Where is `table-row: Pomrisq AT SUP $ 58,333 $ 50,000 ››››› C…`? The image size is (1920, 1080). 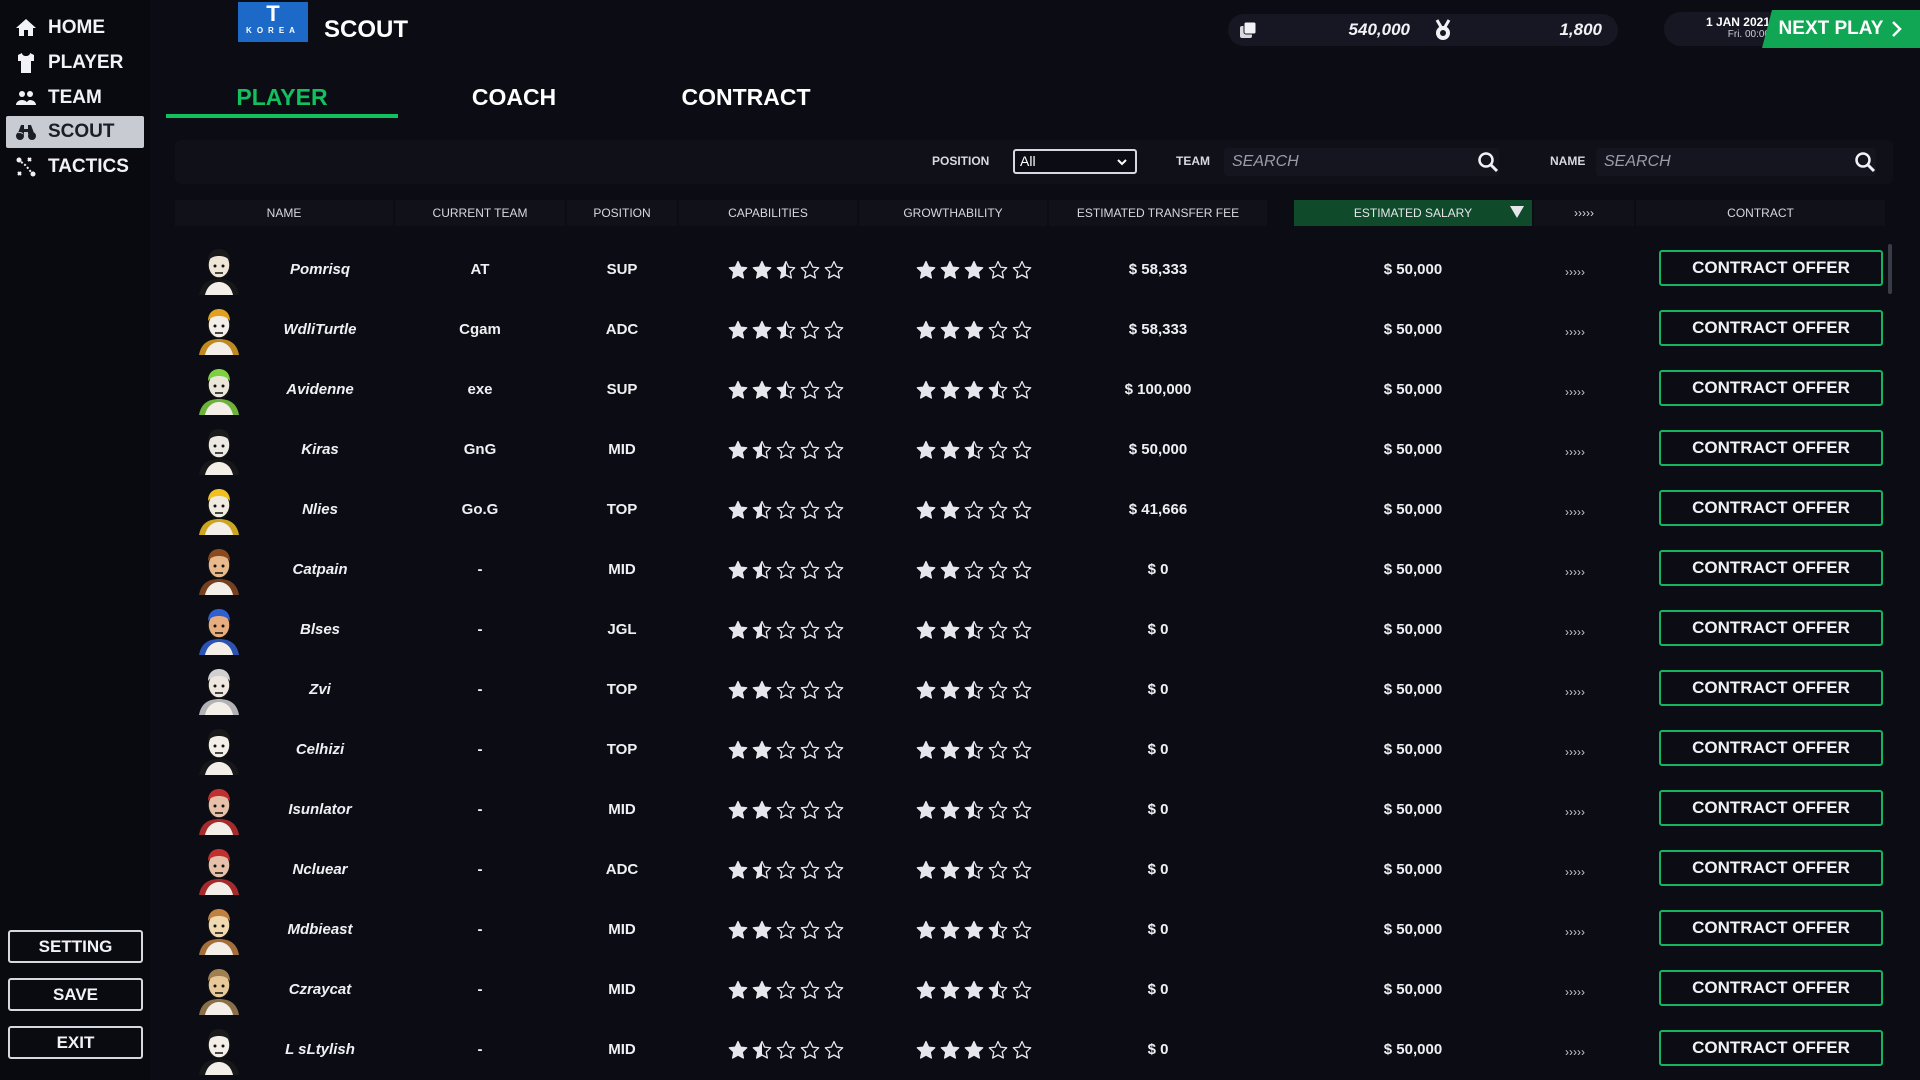
table-row: Pomrisq AT SUP $ 58,333 $ 50,000 ››››› C… is located at coordinates (1030, 270).